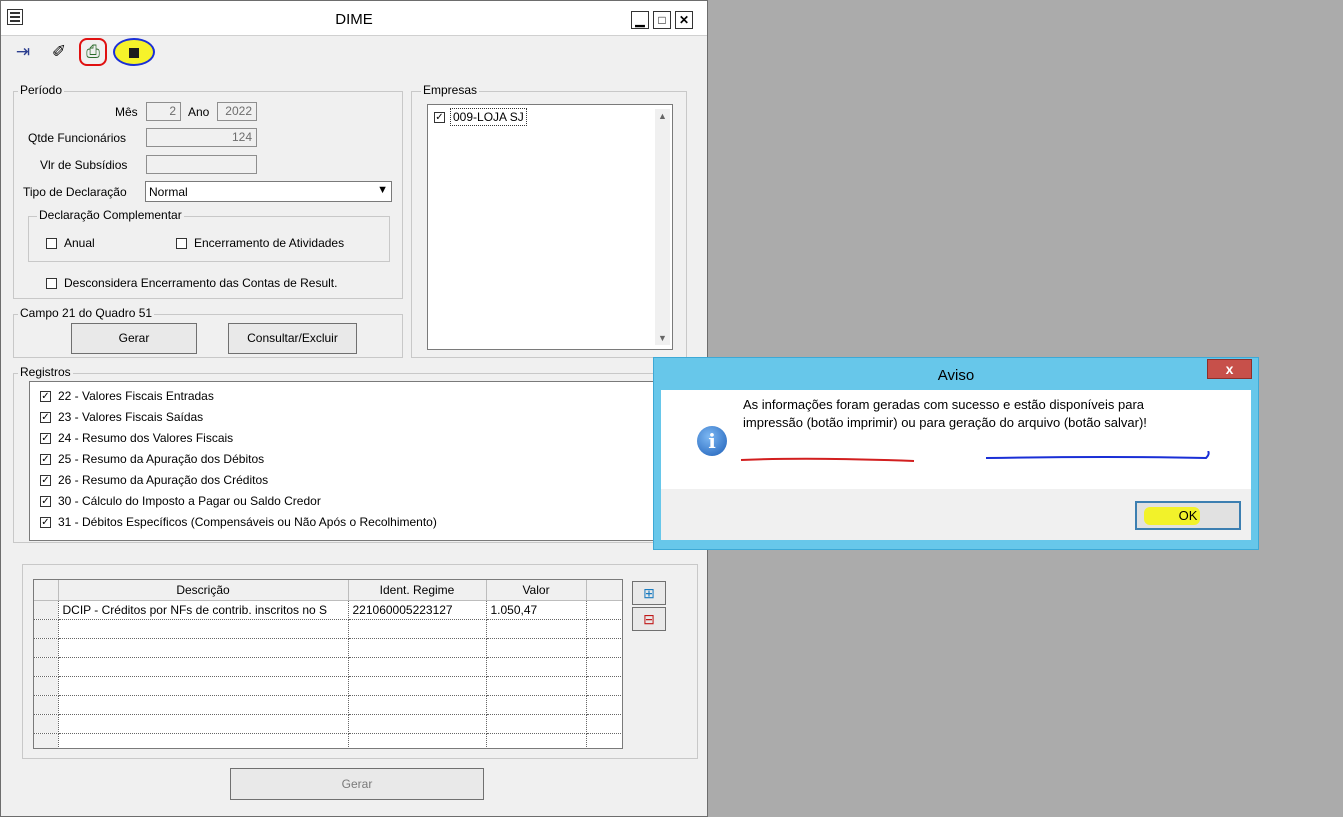  I want to click on minimize-button: ▁, so click(640, 20).